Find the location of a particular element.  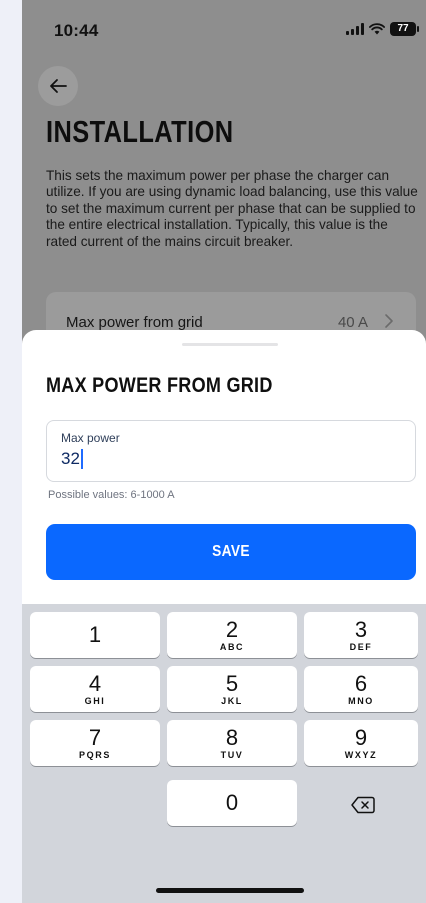

sheet-grabber is located at coordinates (230, 344).